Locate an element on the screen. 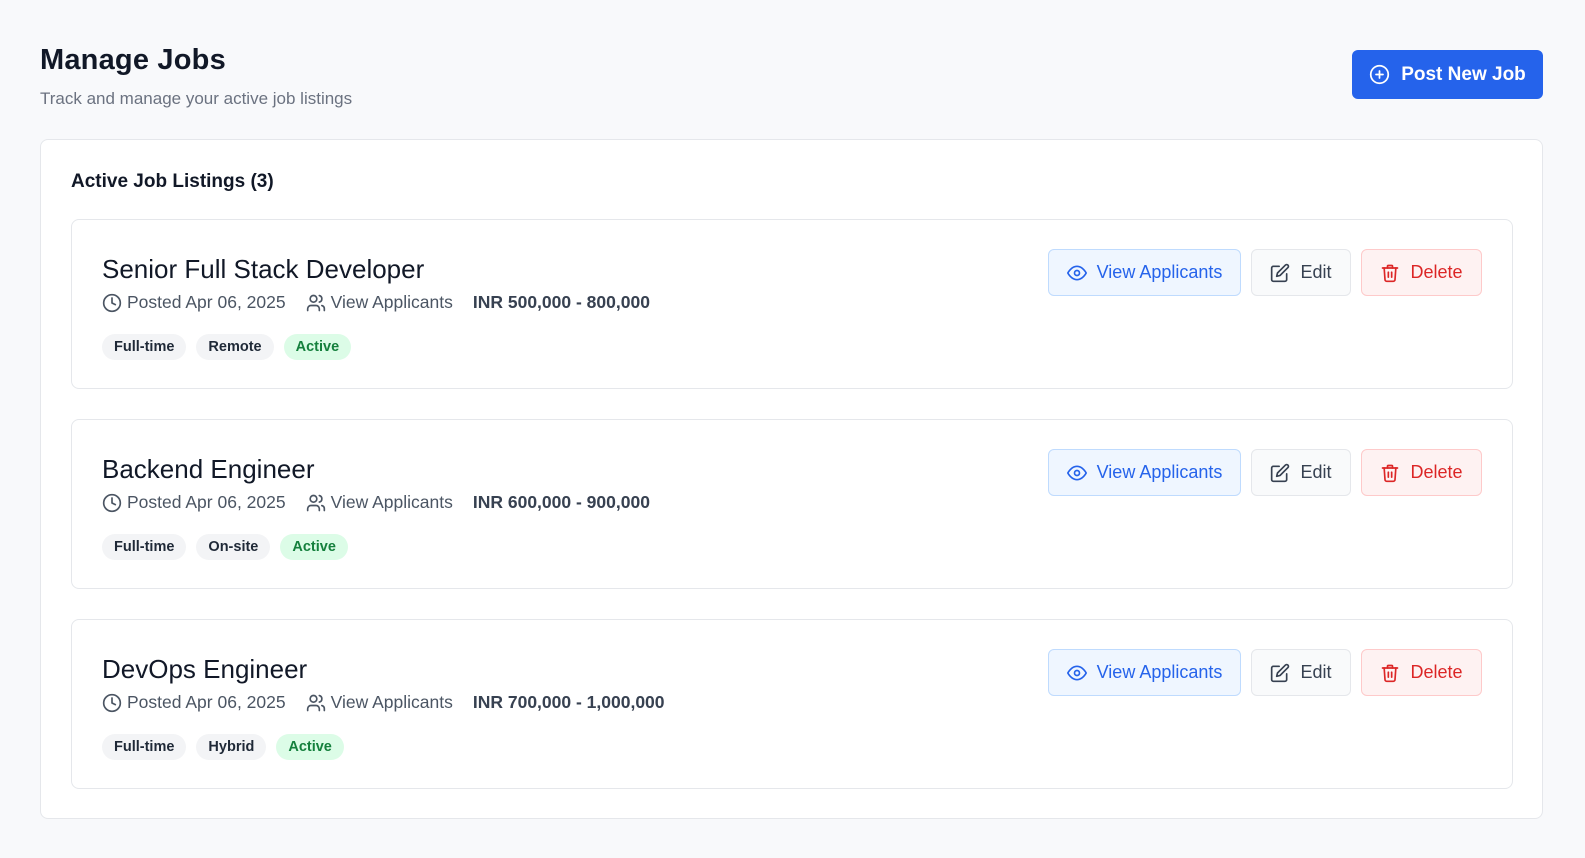 This screenshot has width=1585, height=858. post-new-job-button: Post New Job is located at coordinates (1447, 74).